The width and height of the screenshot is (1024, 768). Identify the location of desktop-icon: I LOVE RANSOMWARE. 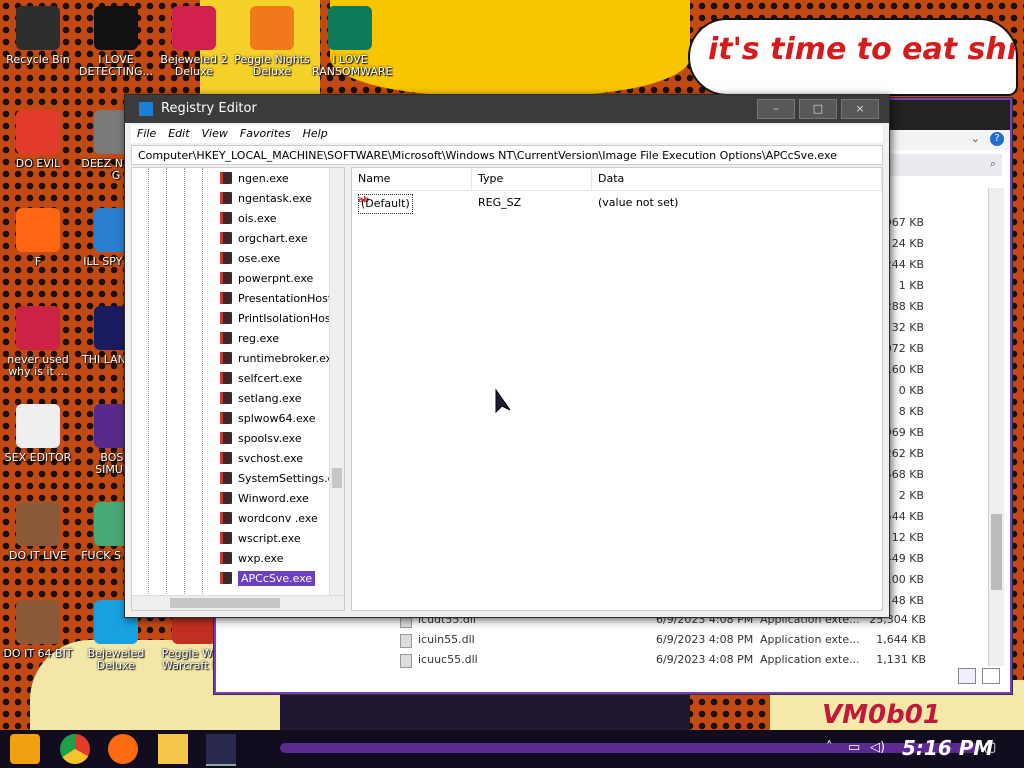
(352, 42).